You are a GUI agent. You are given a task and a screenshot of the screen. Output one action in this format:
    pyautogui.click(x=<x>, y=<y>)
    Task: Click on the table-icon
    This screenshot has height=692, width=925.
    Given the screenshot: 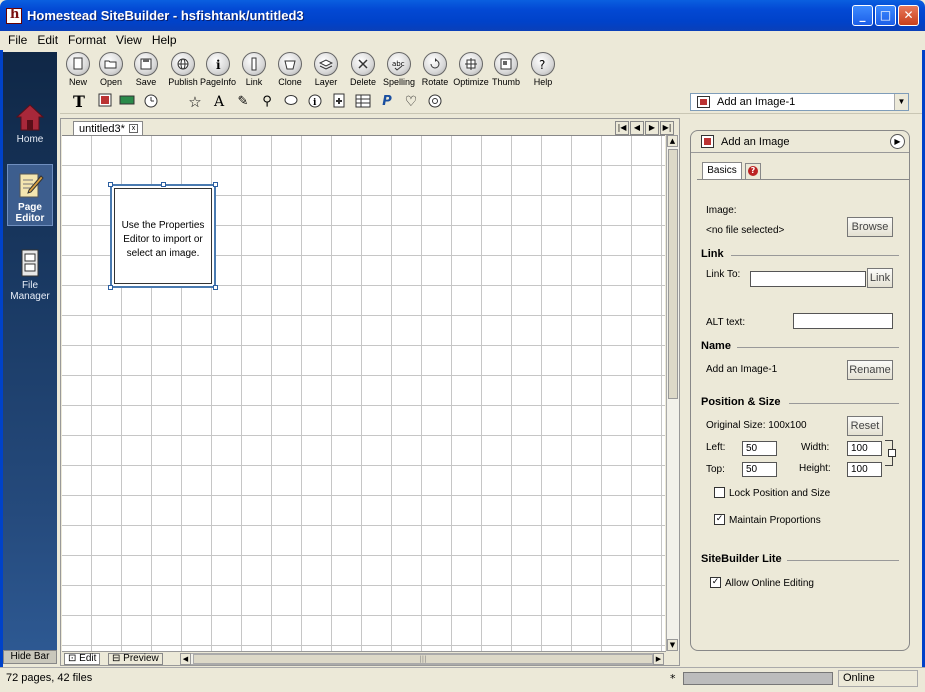 What is the action you would take?
    pyautogui.click(x=363, y=102)
    